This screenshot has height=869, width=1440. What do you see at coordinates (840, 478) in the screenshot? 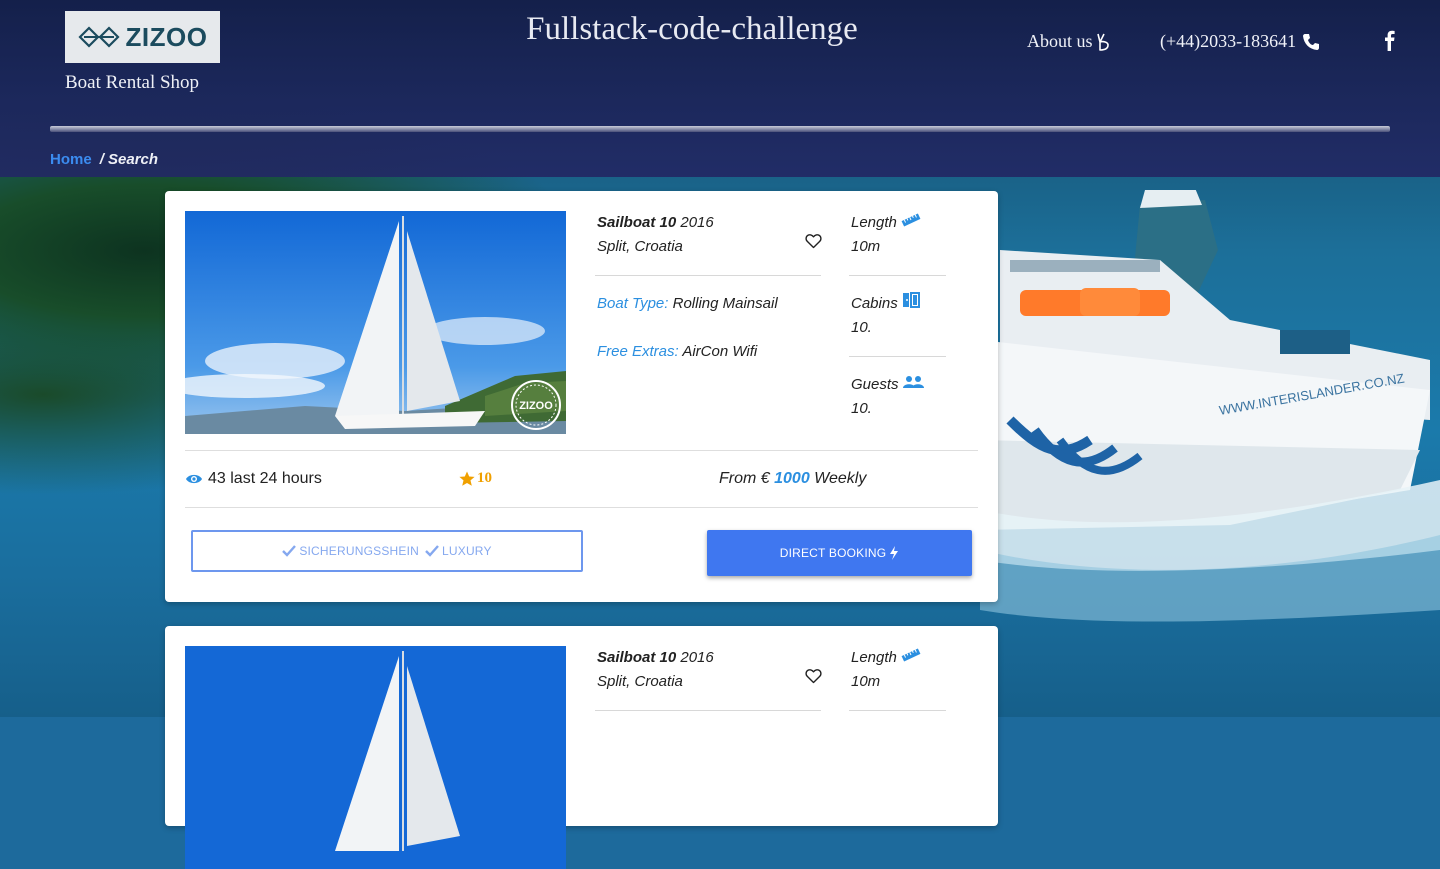
I see `price-suffix: Weekly` at bounding box center [840, 478].